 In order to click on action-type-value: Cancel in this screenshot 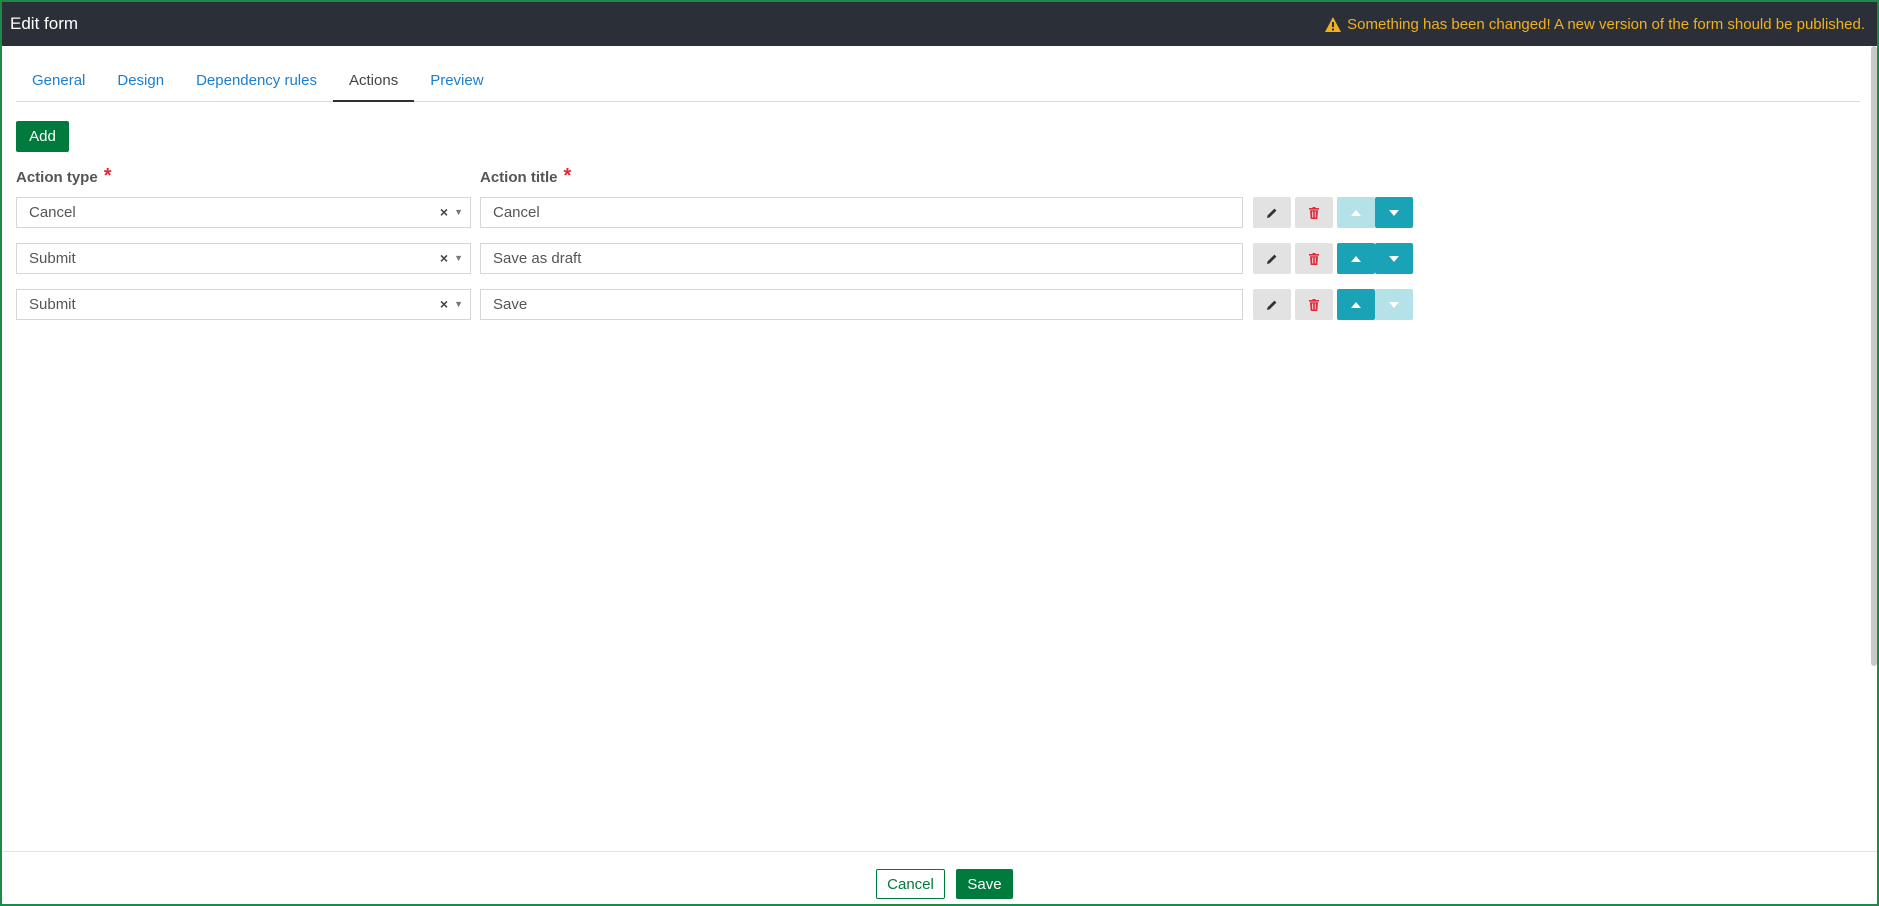, I will do `click(52, 212)`.